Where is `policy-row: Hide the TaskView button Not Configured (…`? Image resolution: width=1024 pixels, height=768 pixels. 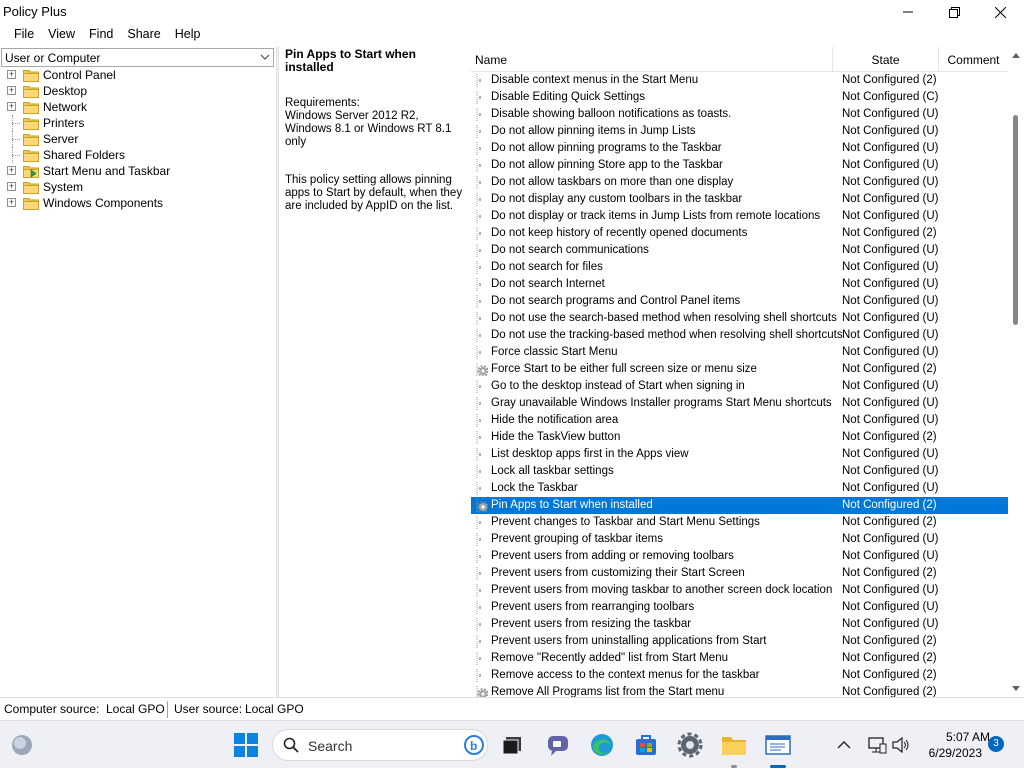 policy-row: Hide the TaskView button Not Configured (… is located at coordinates (739, 437).